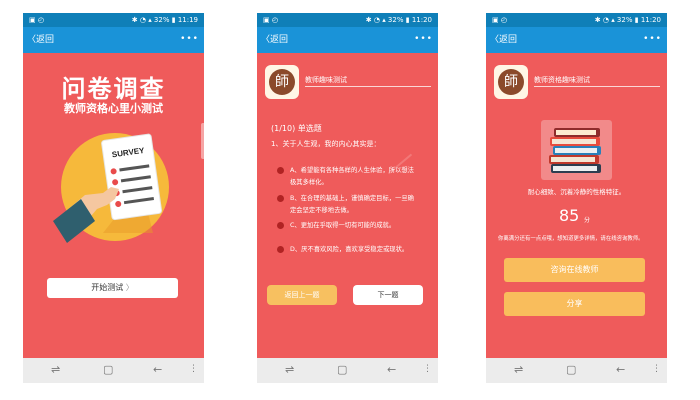  Describe the element at coordinates (326, 80) in the screenshot. I see `quiz-header-title: 教师趣味测试` at that location.